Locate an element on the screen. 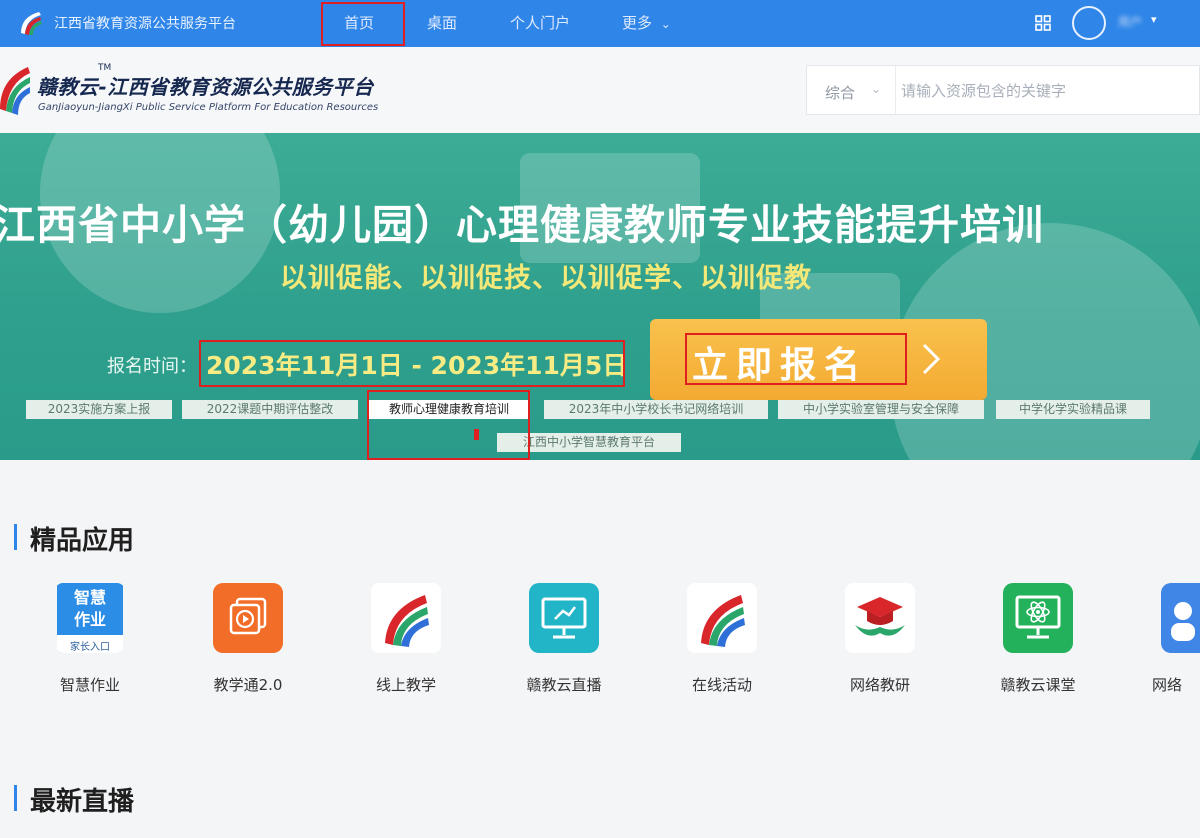 This screenshot has width=1200, height=838. app-label: 智慧作业 is located at coordinates (89, 685).